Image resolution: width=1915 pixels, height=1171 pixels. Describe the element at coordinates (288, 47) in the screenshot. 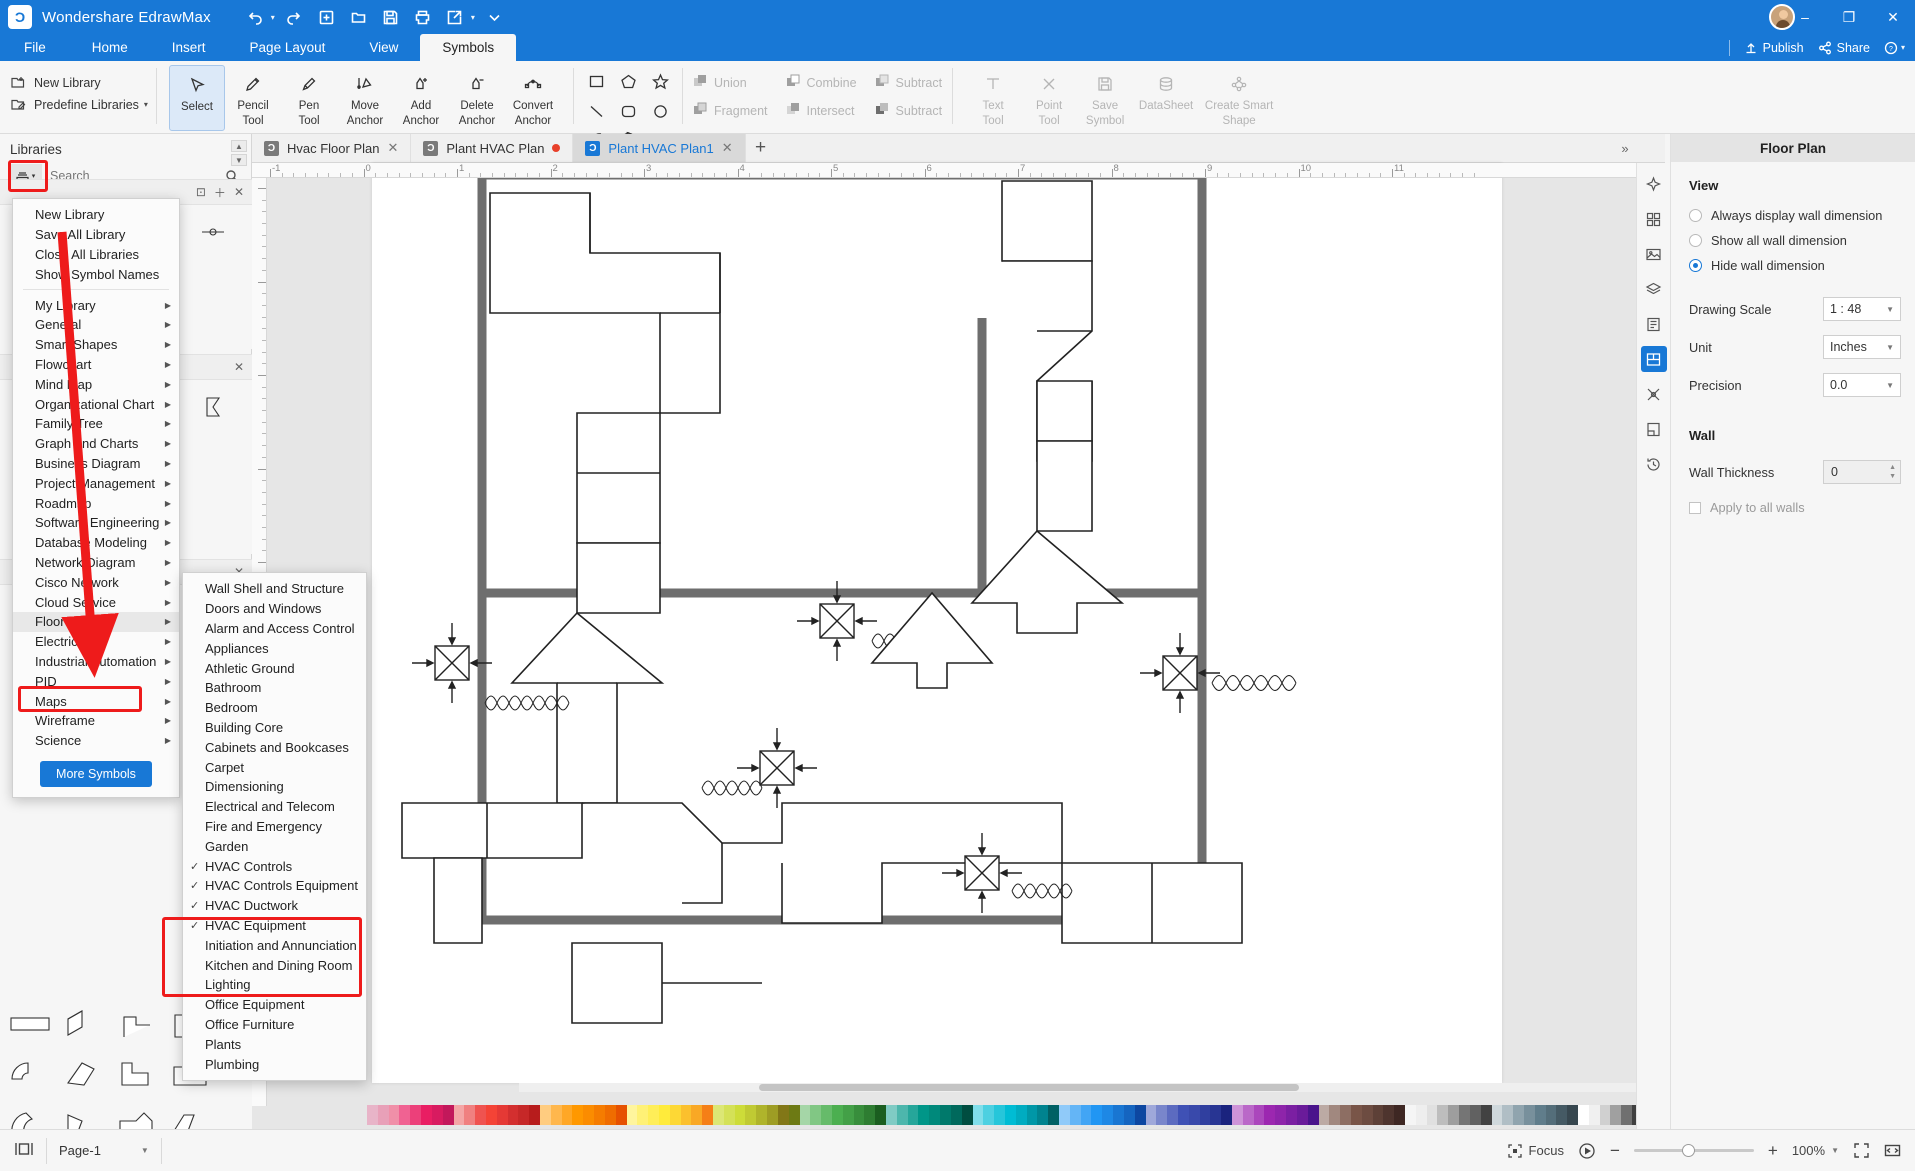

I see `tab-page-layout: Page Layout` at that location.